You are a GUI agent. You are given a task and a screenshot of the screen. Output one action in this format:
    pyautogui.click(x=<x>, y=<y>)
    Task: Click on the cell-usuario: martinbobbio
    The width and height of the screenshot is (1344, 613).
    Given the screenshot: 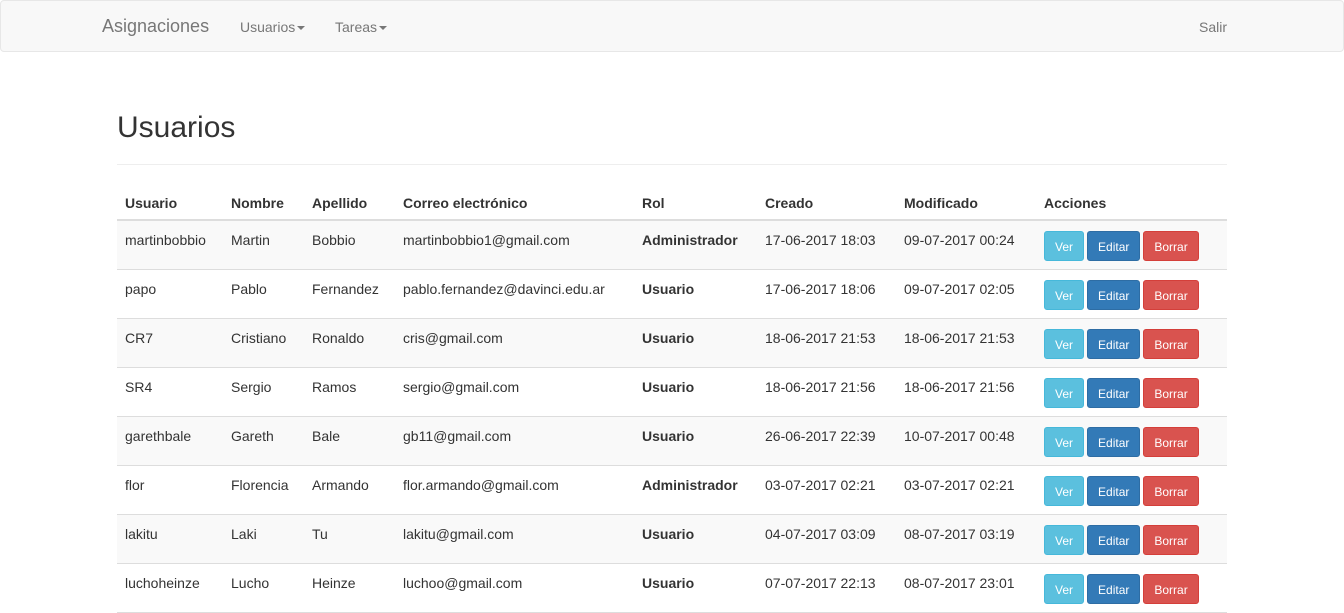 What is the action you would take?
    pyautogui.click(x=170, y=245)
    